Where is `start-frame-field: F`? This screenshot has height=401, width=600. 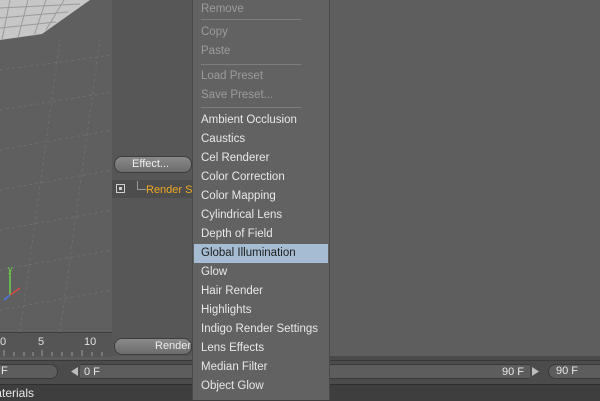 start-frame-field: F is located at coordinates (29, 371).